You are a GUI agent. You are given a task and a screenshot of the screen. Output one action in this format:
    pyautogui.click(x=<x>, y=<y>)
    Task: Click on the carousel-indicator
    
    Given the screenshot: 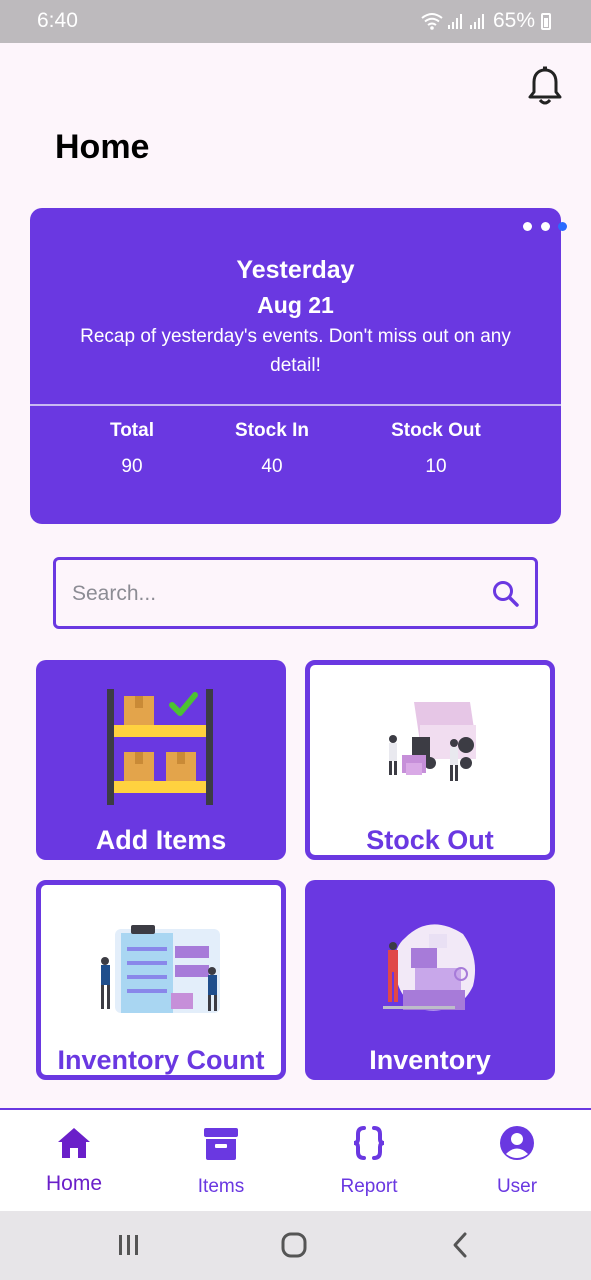 What is the action you would take?
    pyautogui.click(x=543, y=227)
    